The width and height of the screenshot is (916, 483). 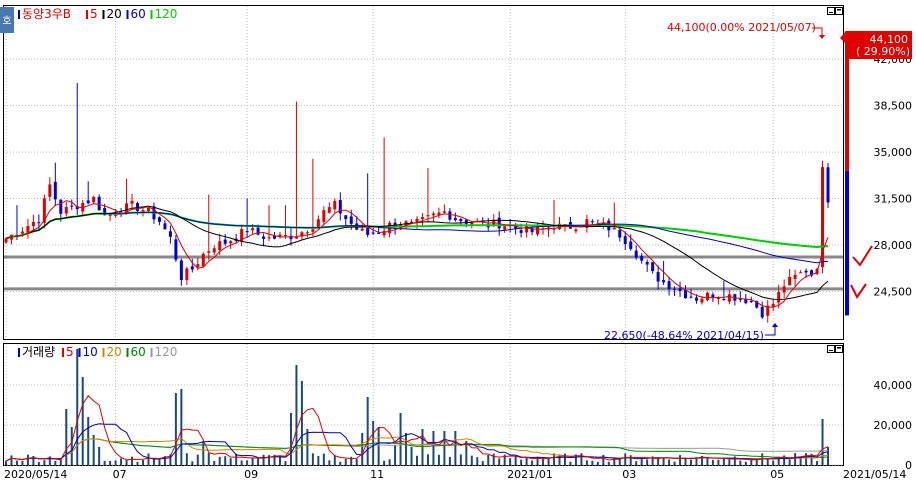 I want to click on legend-title: 거래량, so click(x=38, y=352).